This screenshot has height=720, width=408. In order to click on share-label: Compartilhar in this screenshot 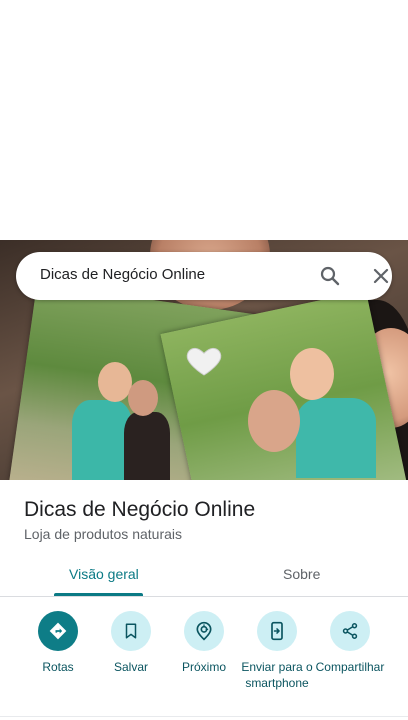, I will do `click(350, 667)`.